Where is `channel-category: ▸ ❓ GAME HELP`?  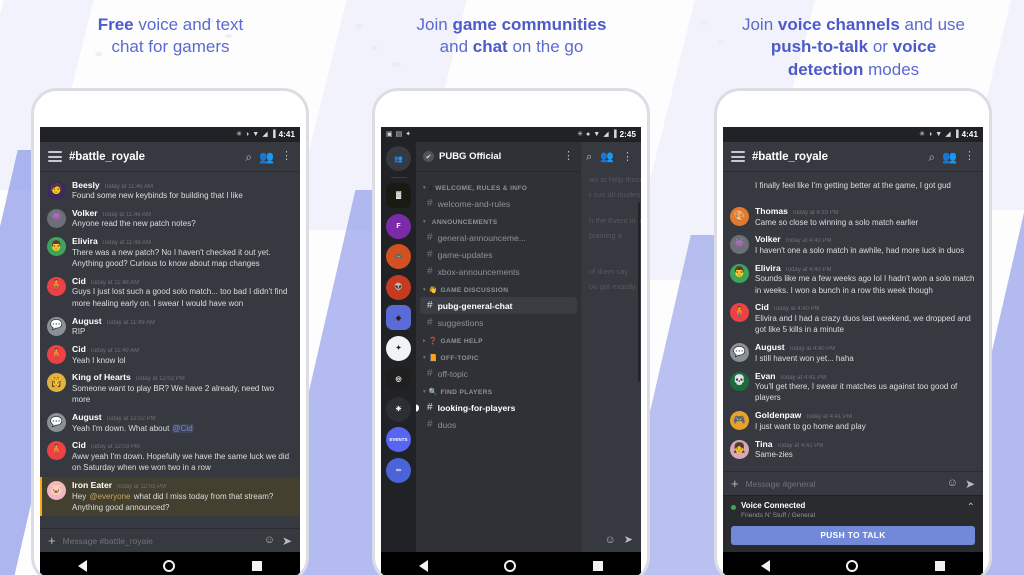
channel-category: ▸ ❓ GAME HELP is located at coordinates (498, 339).